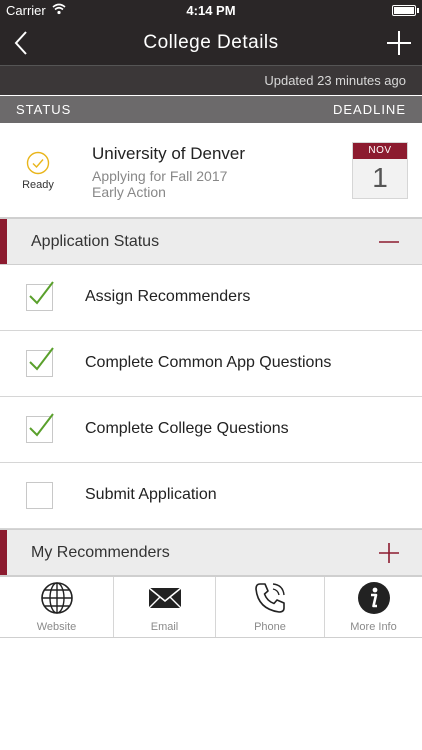  What do you see at coordinates (211, 80) in the screenshot?
I see `updated-text: Updated 23 minutes ago` at bounding box center [211, 80].